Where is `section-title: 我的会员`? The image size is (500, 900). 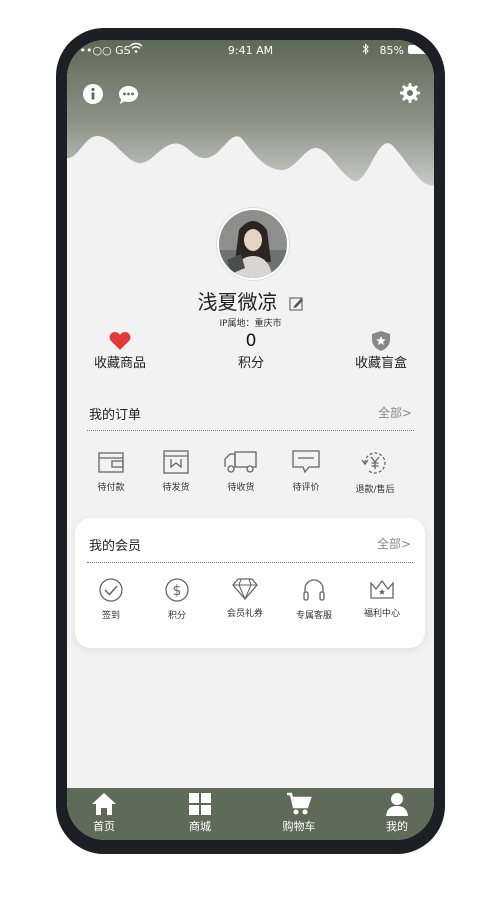
section-title: 我的会员 is located at coordinates (115, 546).